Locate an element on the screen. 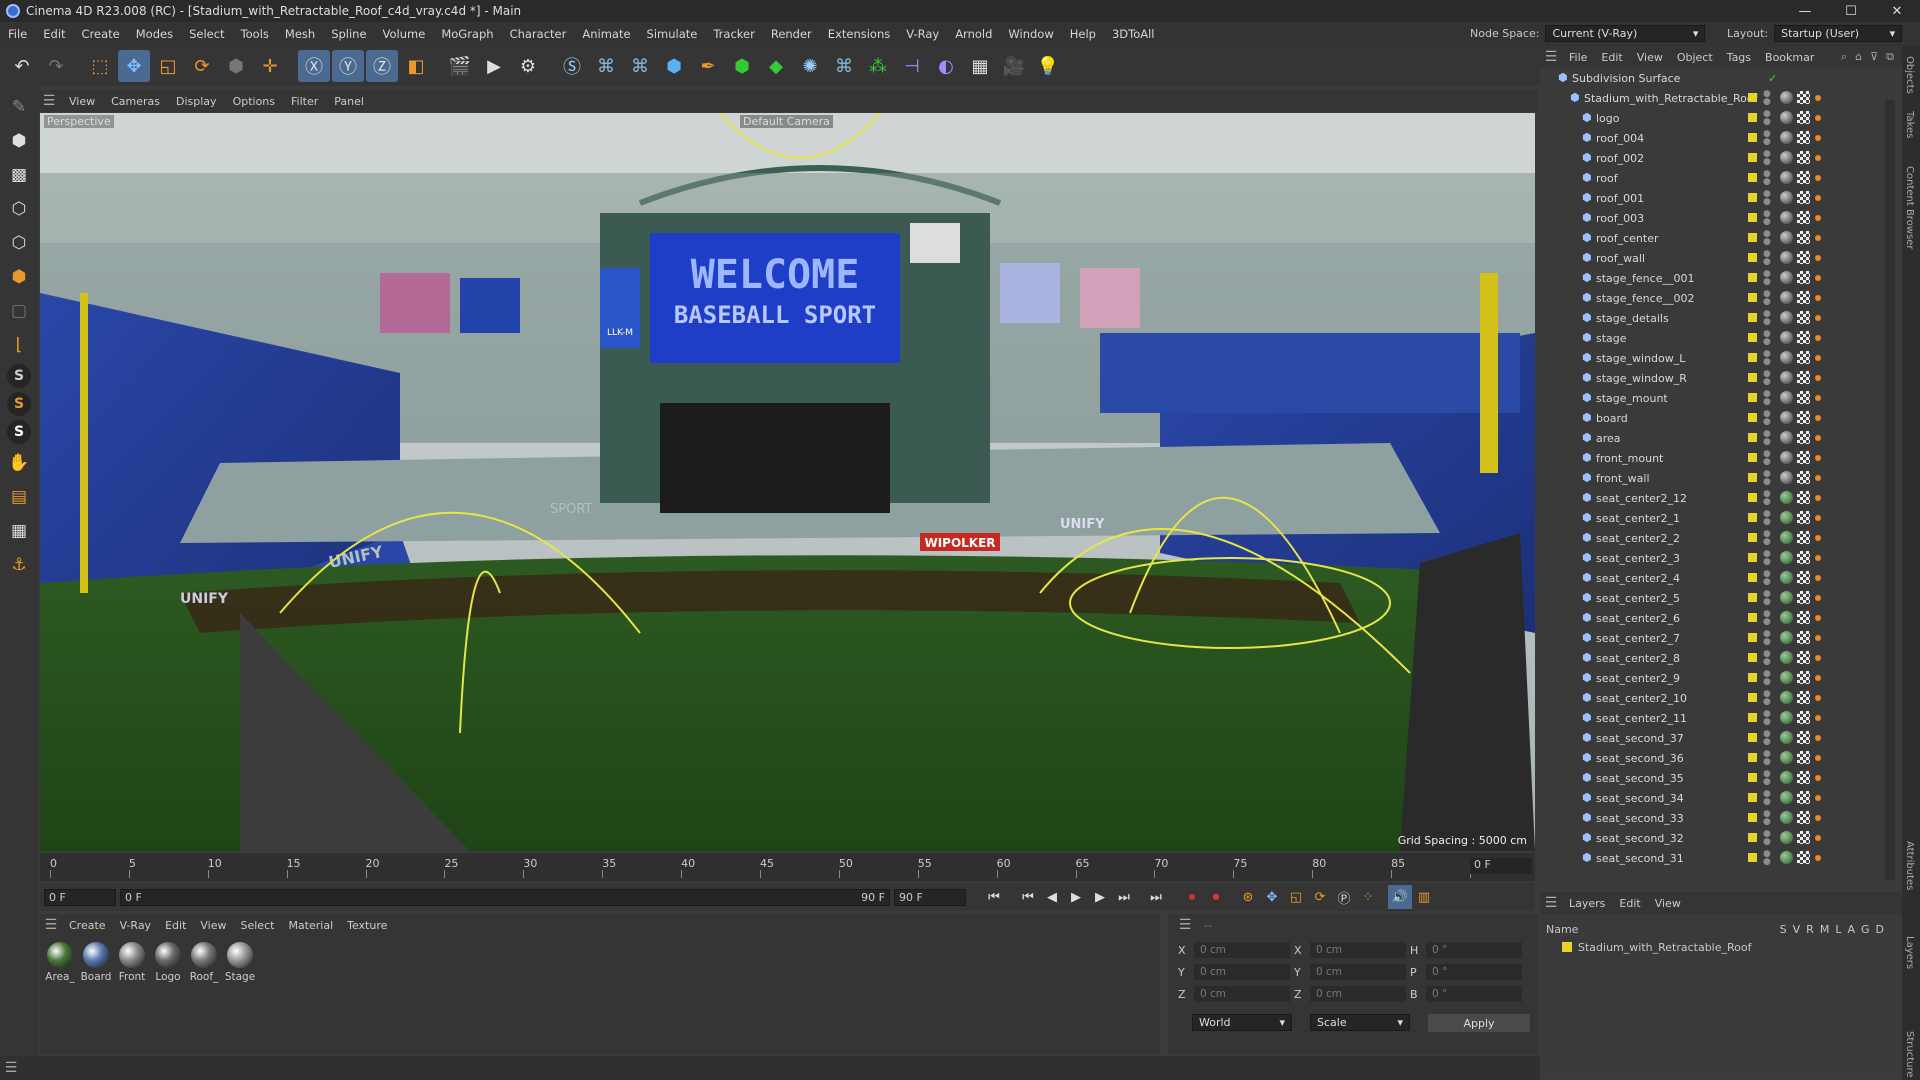 The height and width of the screenshot is (1080, 1920). object-row: ⬢ seat_center2_5 ● ● is located at coordinates (1712, 598).